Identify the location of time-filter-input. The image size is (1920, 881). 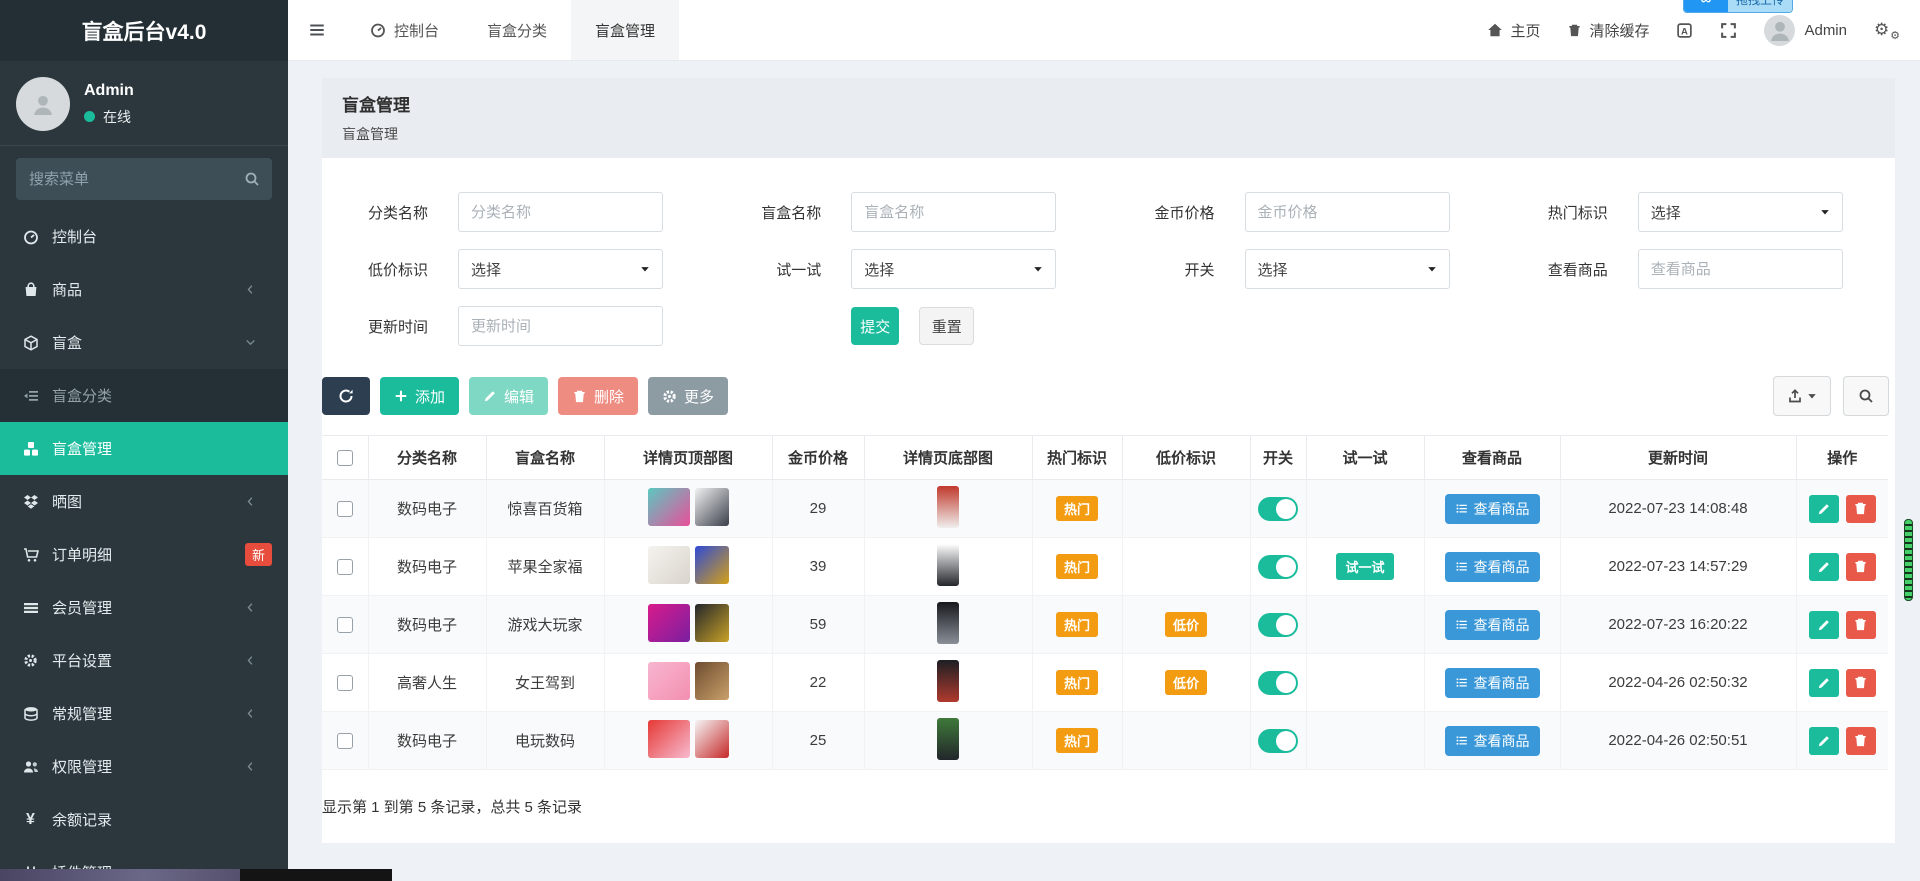
(560, 326).